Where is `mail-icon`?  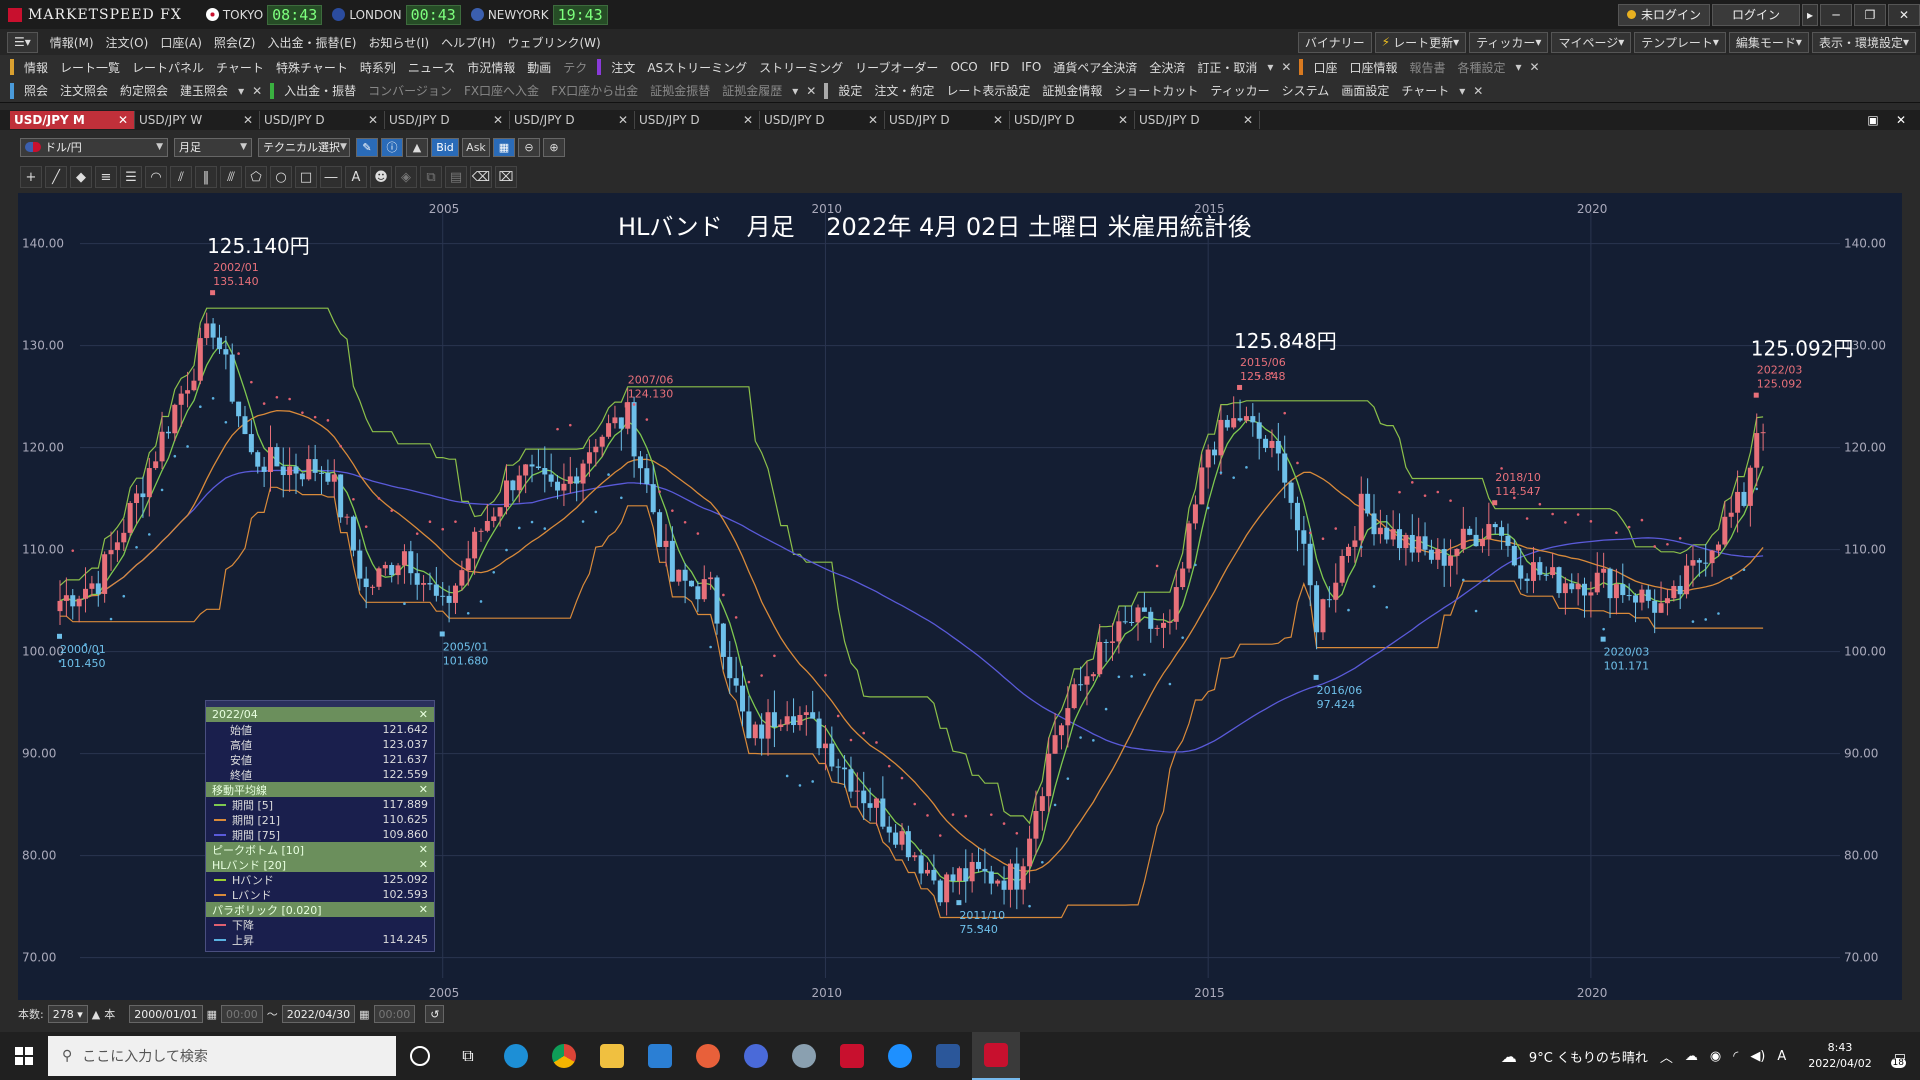
mail-icon is located at coordinates (660, 1056).